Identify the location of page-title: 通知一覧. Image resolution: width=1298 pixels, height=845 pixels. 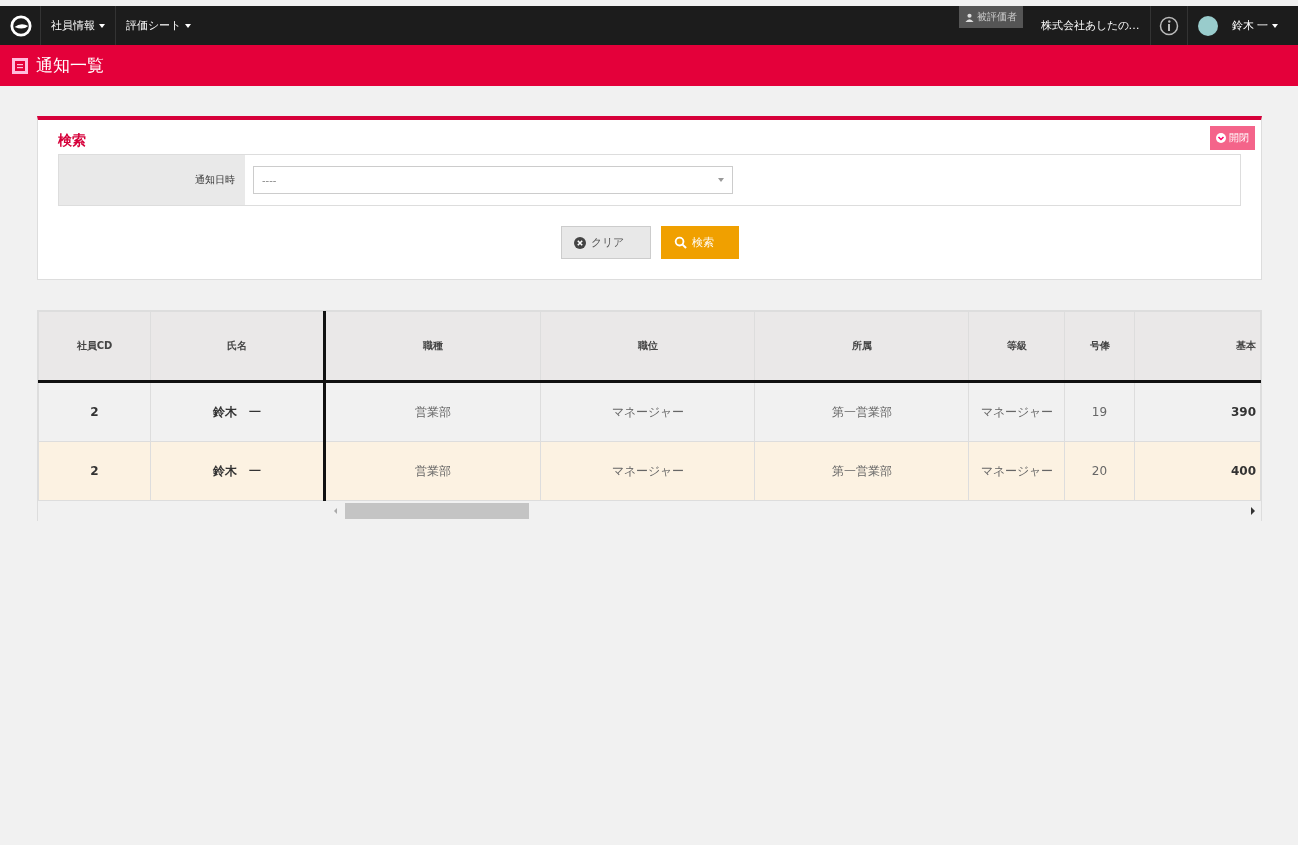
(70, 65).